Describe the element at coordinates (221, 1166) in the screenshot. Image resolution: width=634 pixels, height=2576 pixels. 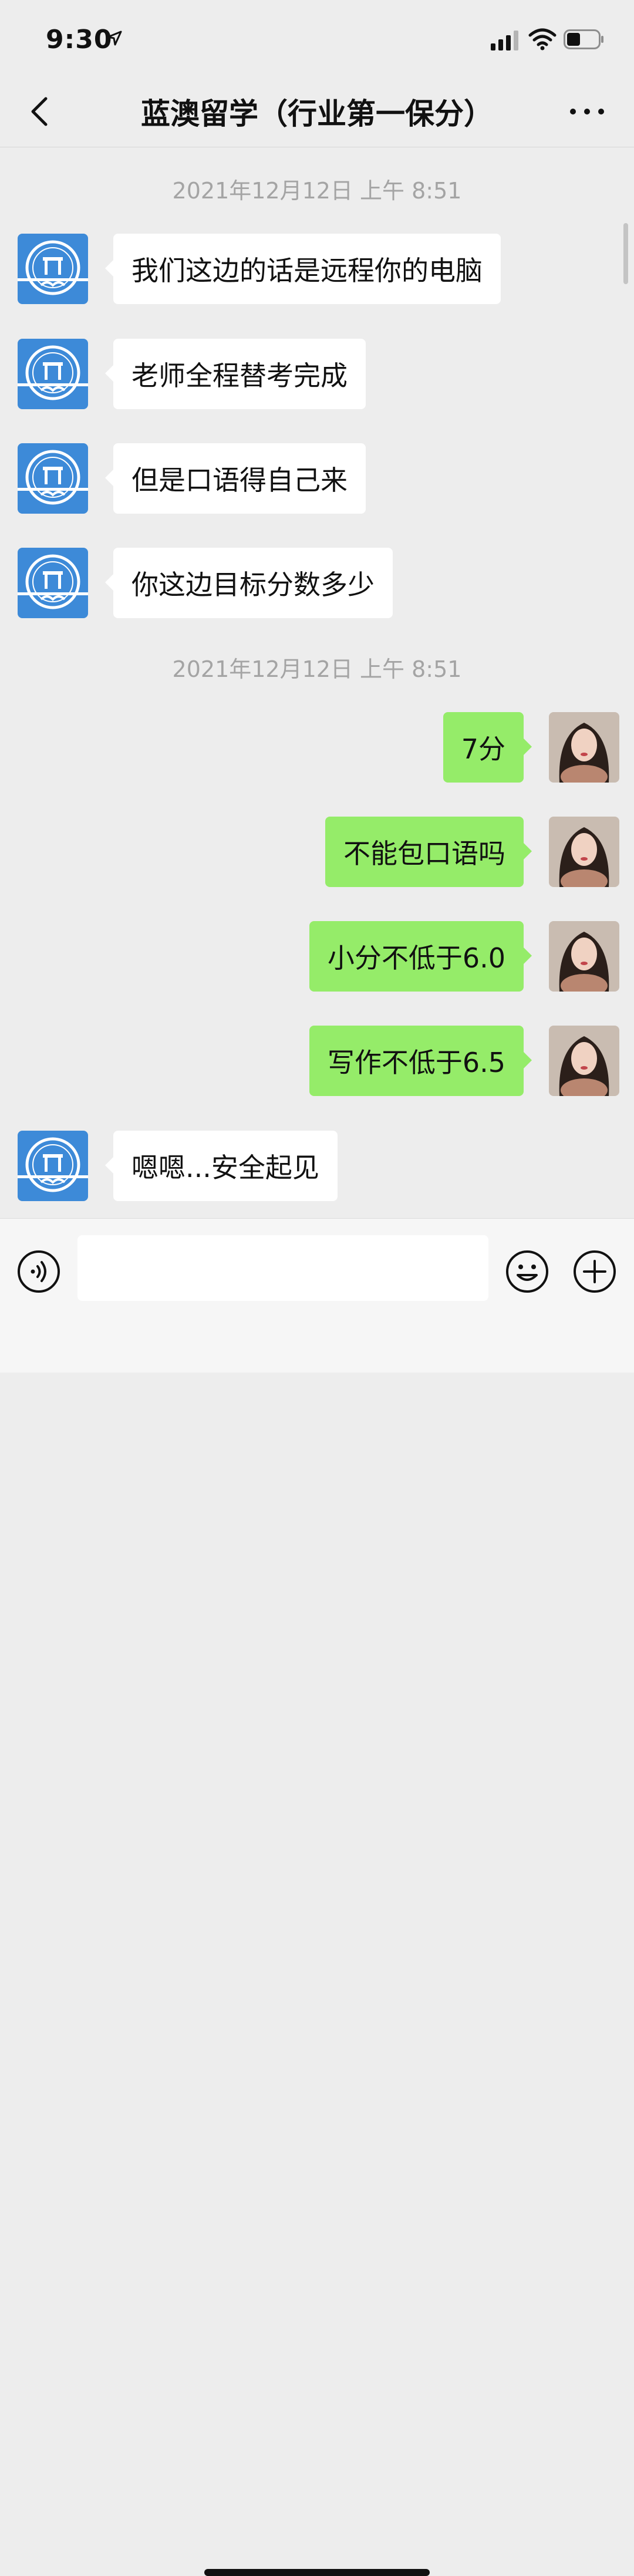
I see `message-bubble-incoming: 嗯嗯...安全起见` at that location.